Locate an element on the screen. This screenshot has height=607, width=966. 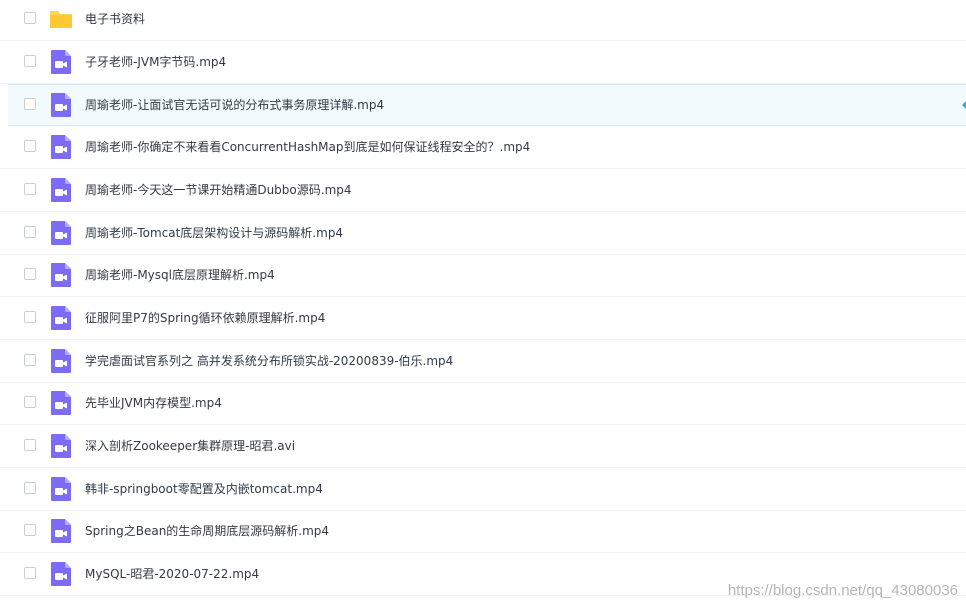
file-row: Spring之Bean的生命周期底层源码解析.mp4 is located at coordinates (483, 532).